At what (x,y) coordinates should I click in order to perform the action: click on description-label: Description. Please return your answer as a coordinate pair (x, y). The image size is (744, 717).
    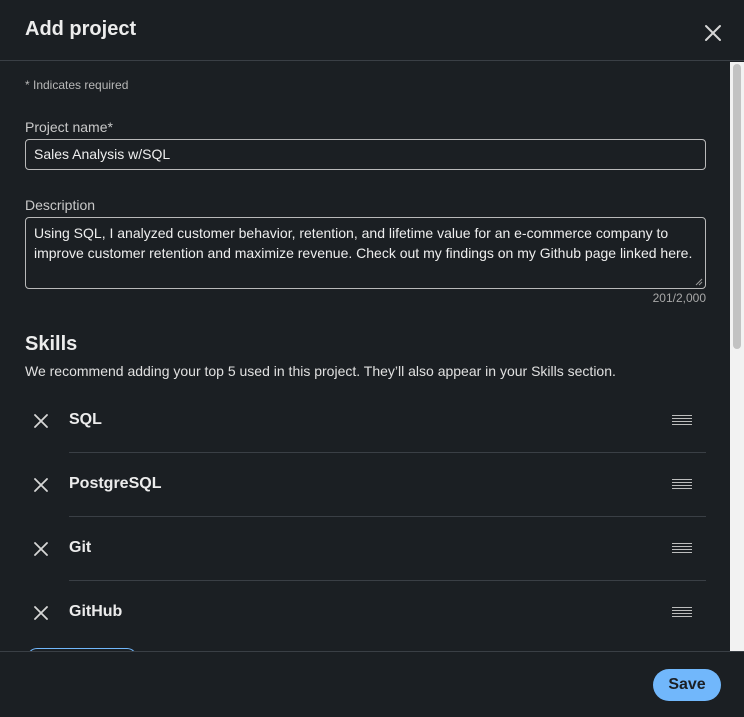
    Looking at the image, I should click on (60, 205).